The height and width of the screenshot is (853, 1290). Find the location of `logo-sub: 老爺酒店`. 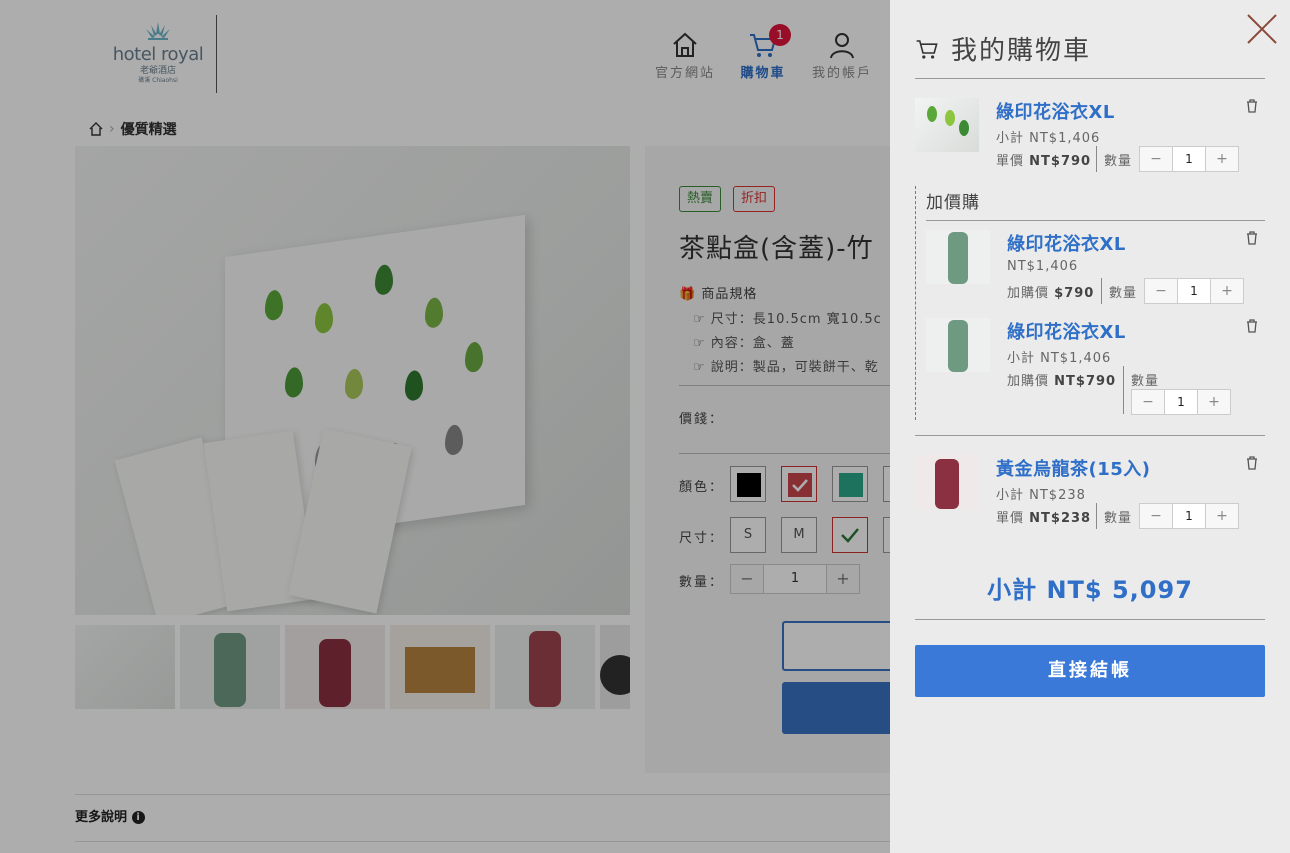

logo-sub: 老爺酒店 is located at coordinates (157, 71).